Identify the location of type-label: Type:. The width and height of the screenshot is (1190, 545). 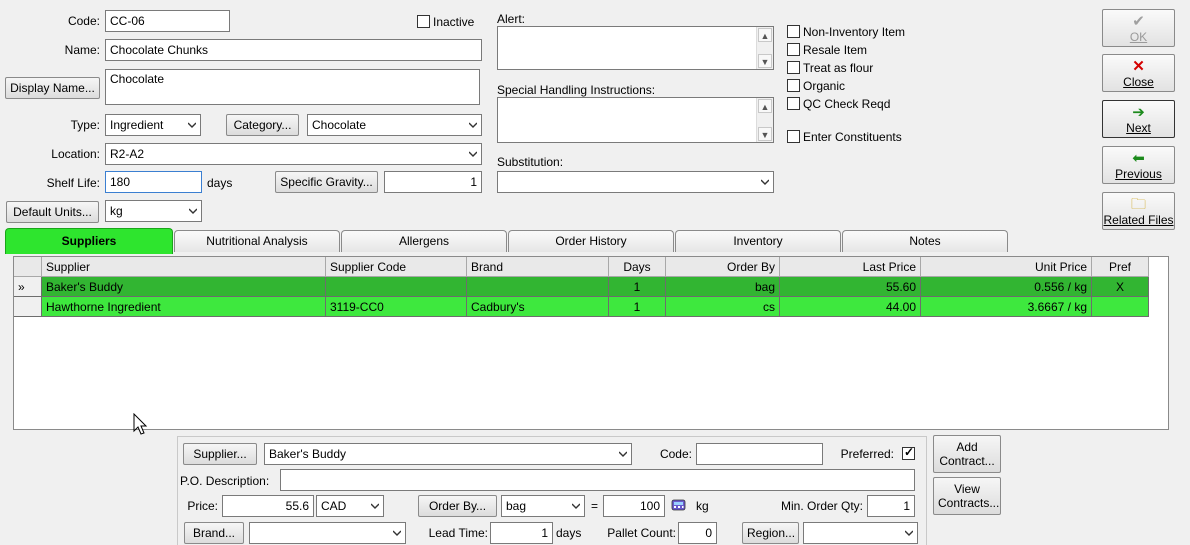
(85, 125).